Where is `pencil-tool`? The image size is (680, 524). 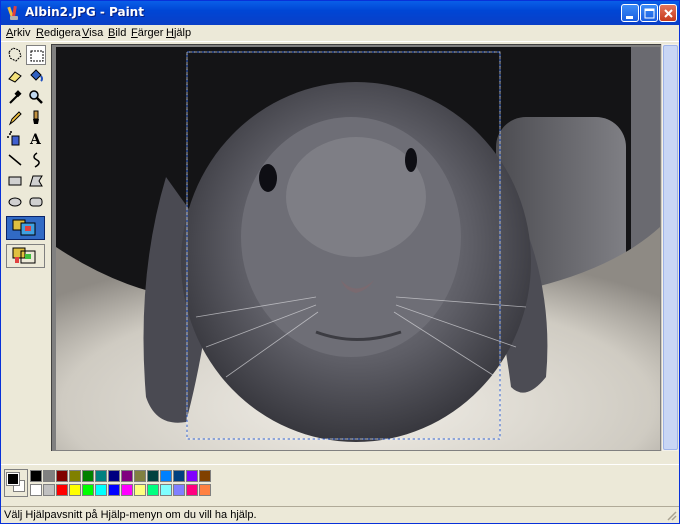 pencil-tool is located at coordinates (15, 118).